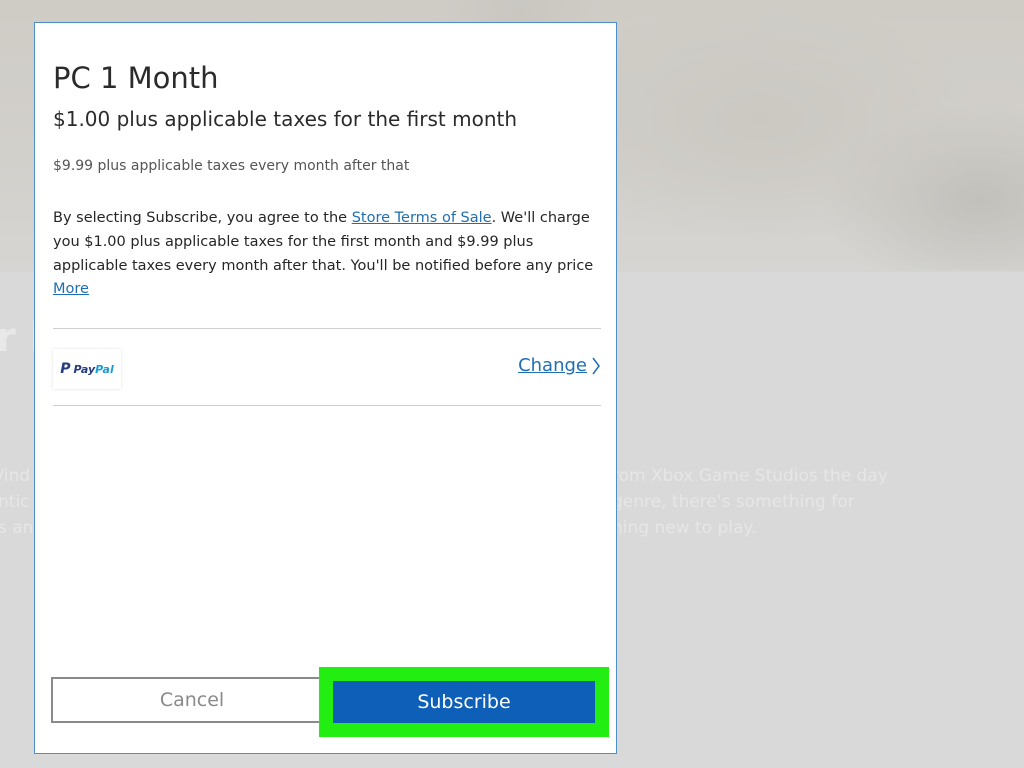 This screenshot has width=1024, height=768. What do you see at coordinates (552, 365) in the screenshot?
I see `change-label: Change` at bounding box center [552, 365].